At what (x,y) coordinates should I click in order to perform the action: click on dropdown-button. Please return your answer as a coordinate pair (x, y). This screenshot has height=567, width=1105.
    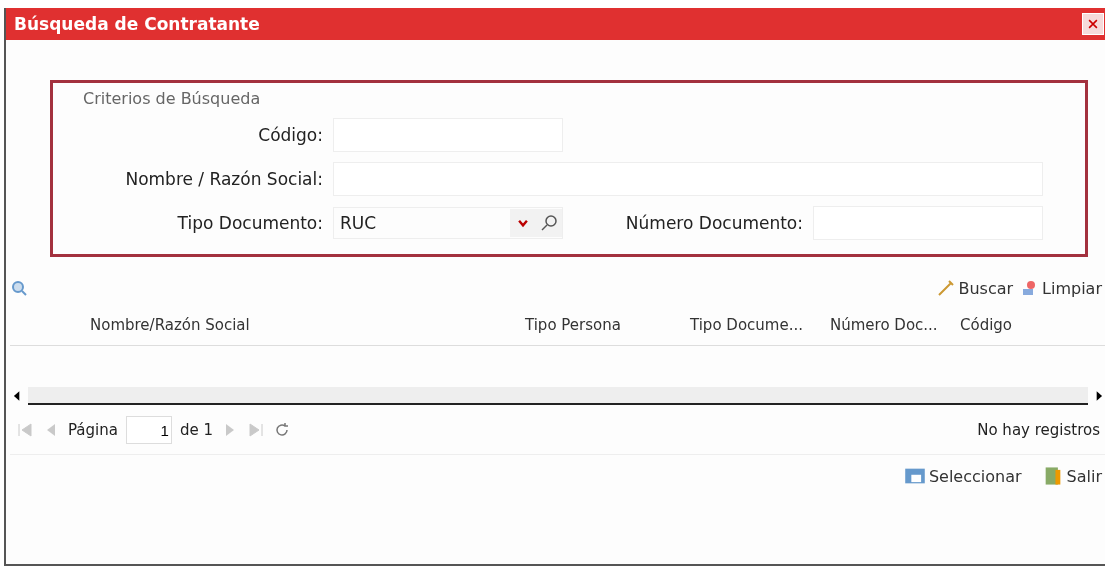
    Looking at the image, I should click on (523, 223).